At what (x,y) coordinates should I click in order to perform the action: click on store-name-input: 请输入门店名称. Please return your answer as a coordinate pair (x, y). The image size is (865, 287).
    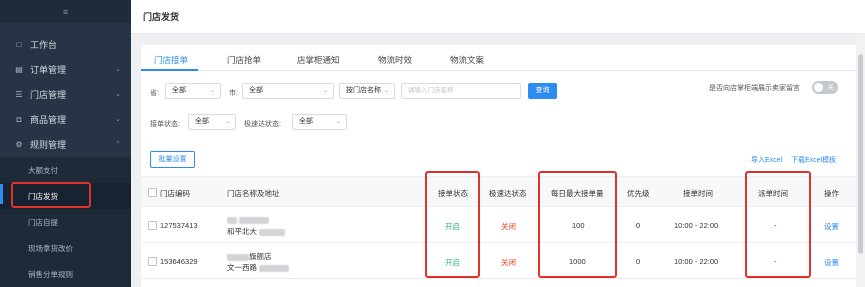
    Looking at the image, I should click on (461, 91).